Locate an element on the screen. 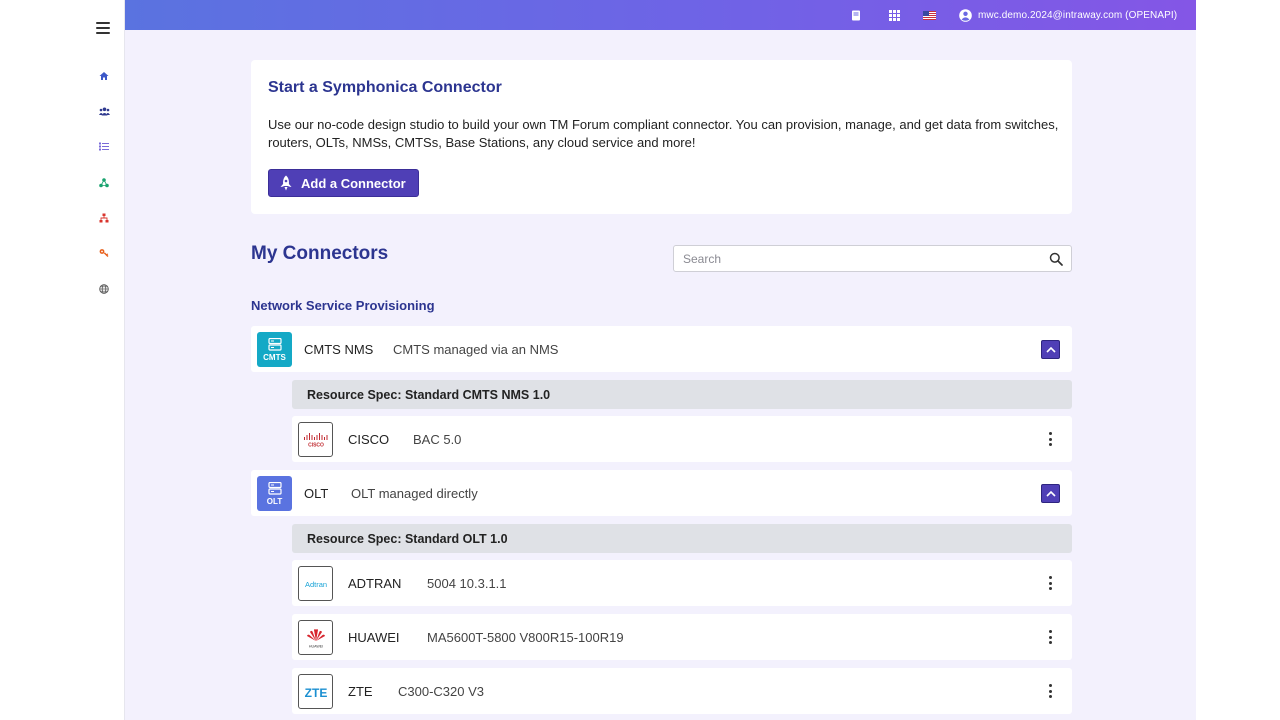 The width and height of the screenshot is (1280, 720). adtran-logo-text: Adtran is located at coordinates (315, 584).